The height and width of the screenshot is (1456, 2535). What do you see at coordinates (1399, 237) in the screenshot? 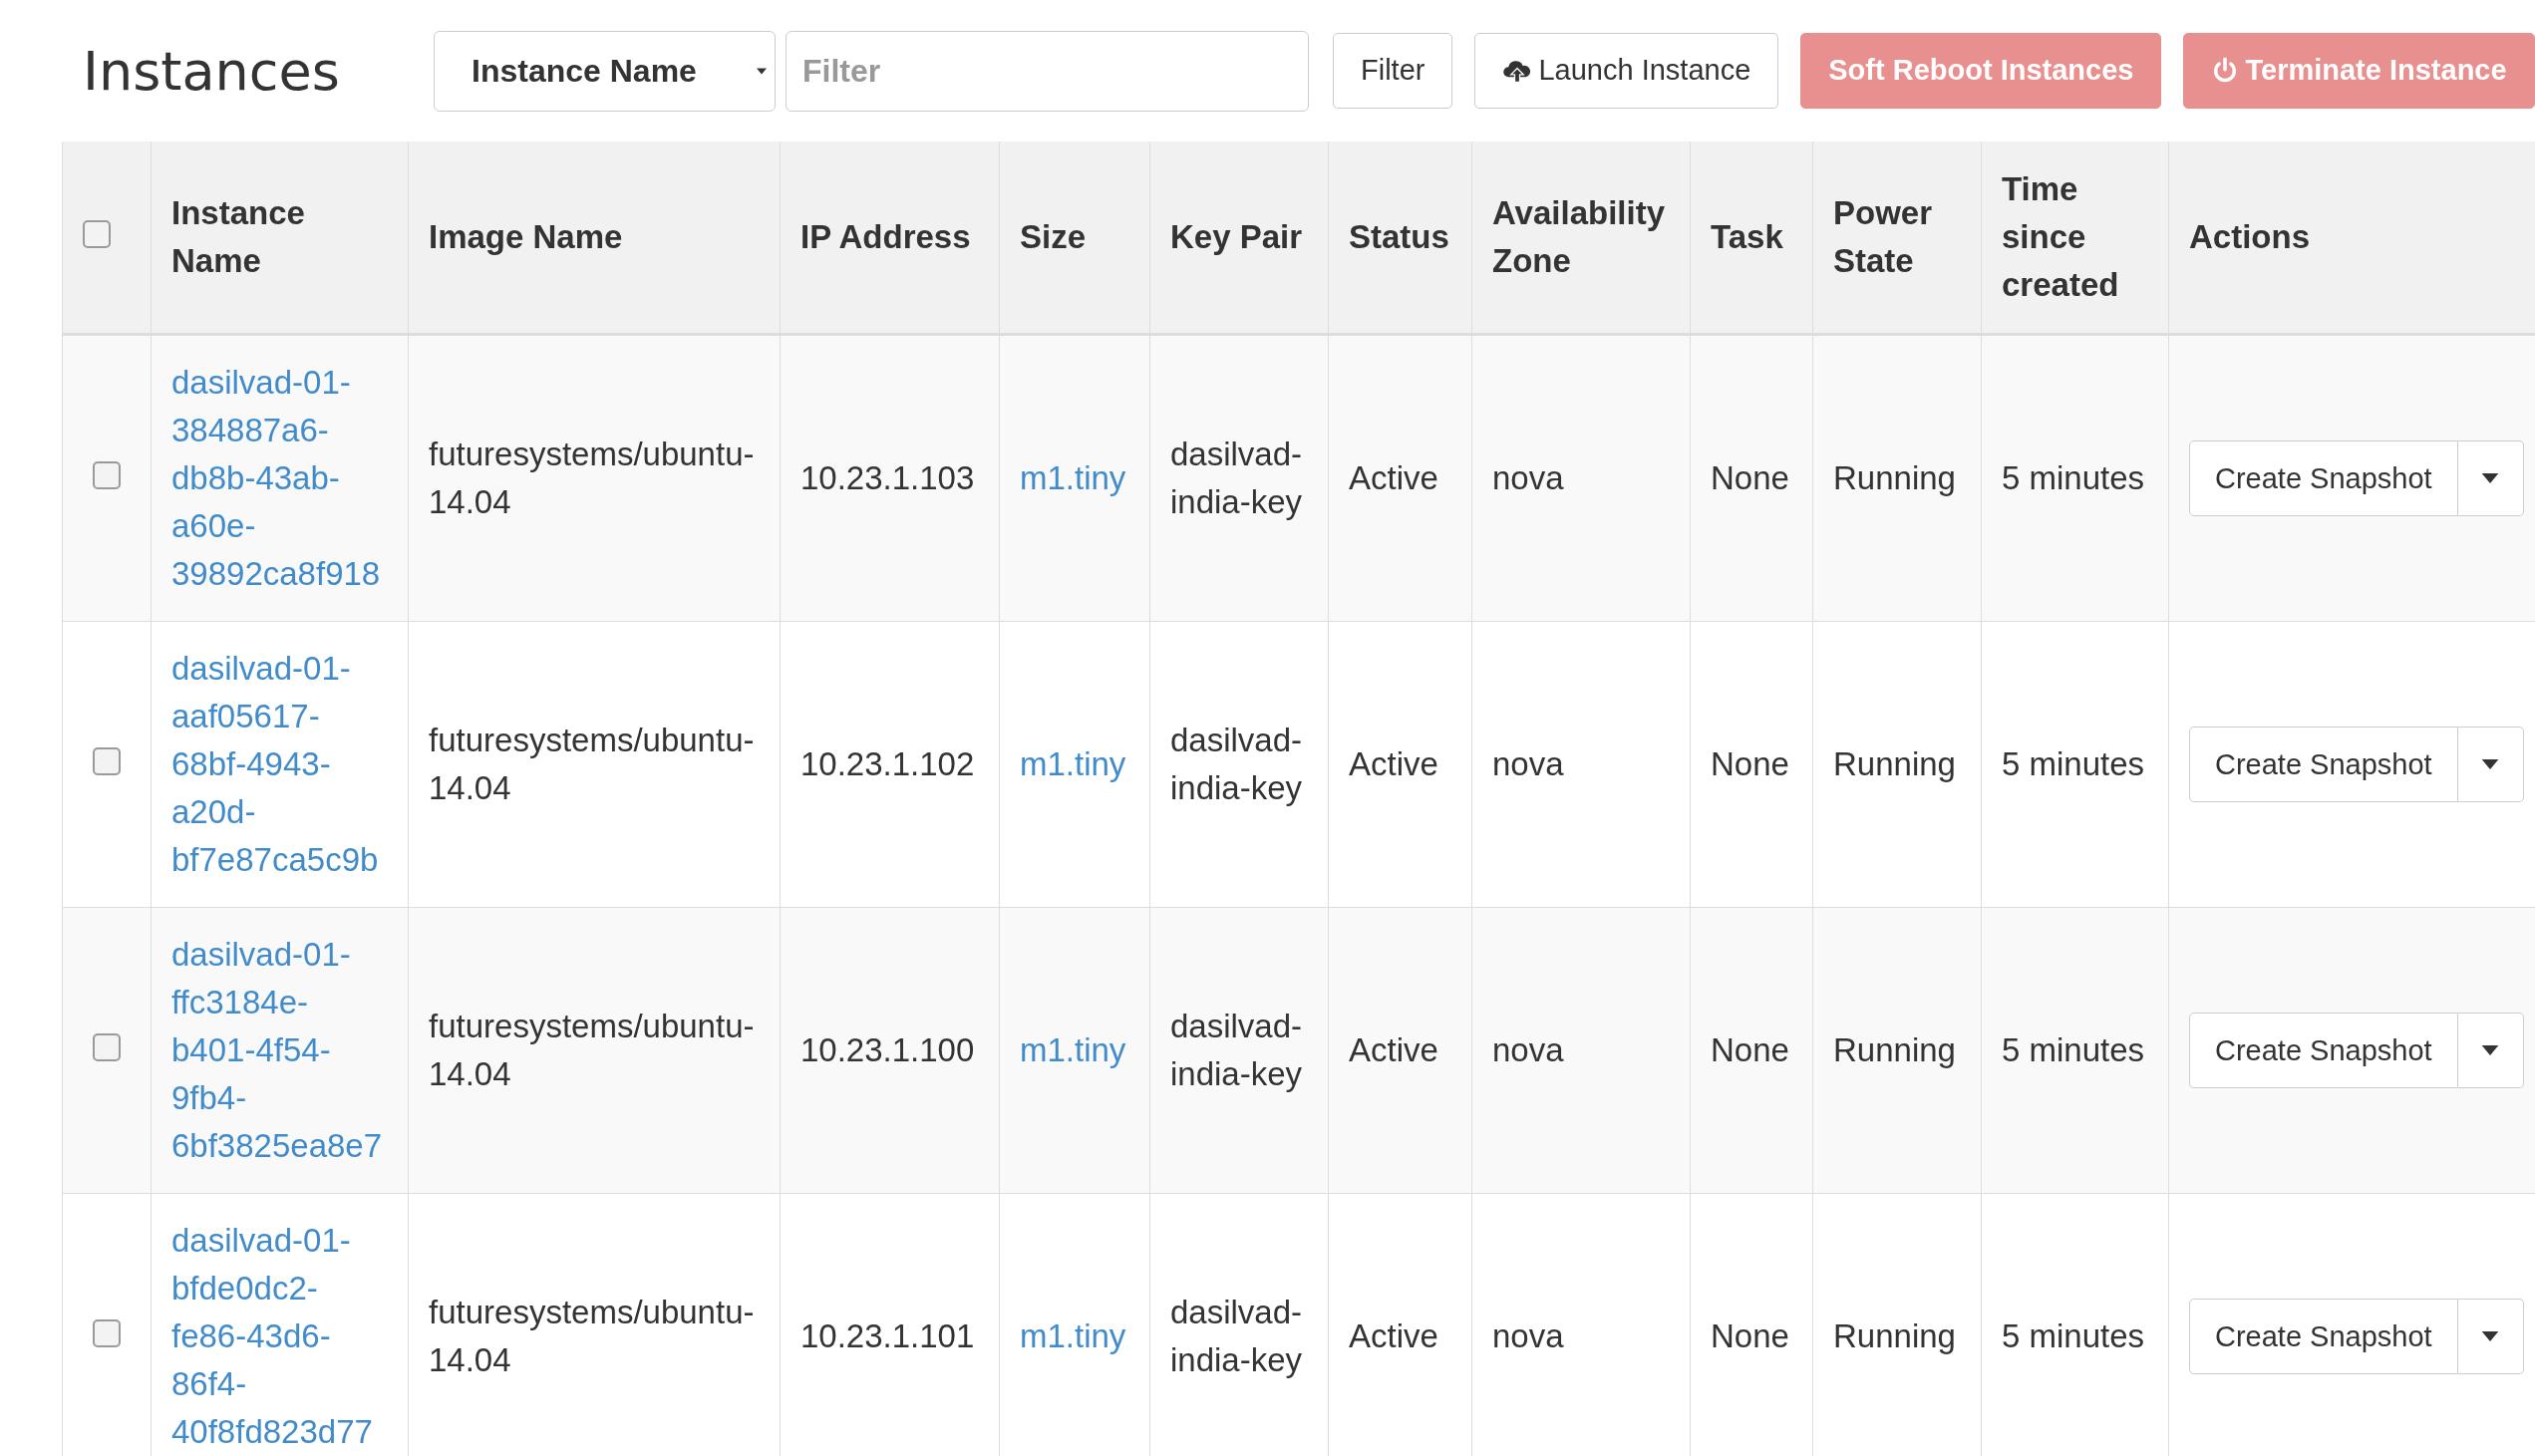
I see `column-header: Status` at bounding box center [1399, 237].